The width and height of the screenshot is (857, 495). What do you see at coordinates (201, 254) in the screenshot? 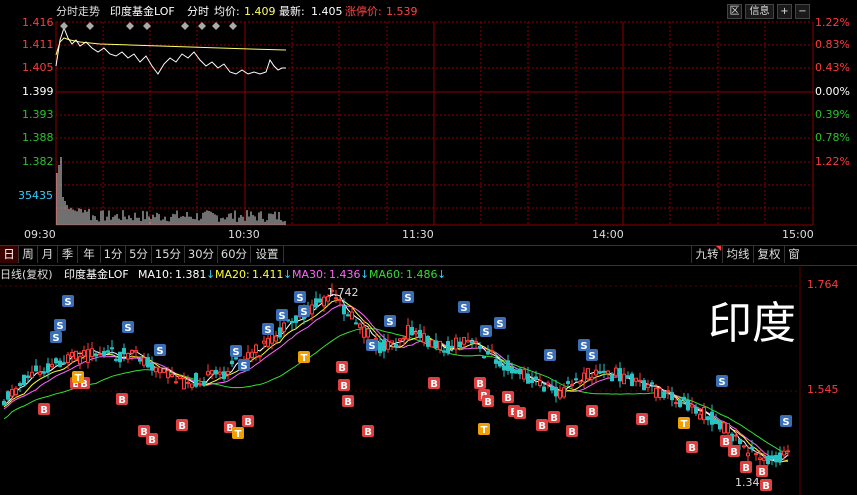
I see `tab-30min: 30分` at bounding box center [201, 254].